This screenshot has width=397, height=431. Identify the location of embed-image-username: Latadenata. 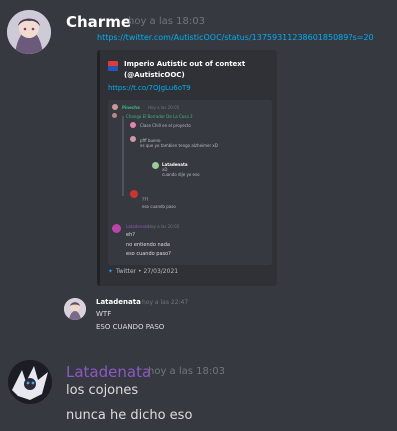
(137, 226).